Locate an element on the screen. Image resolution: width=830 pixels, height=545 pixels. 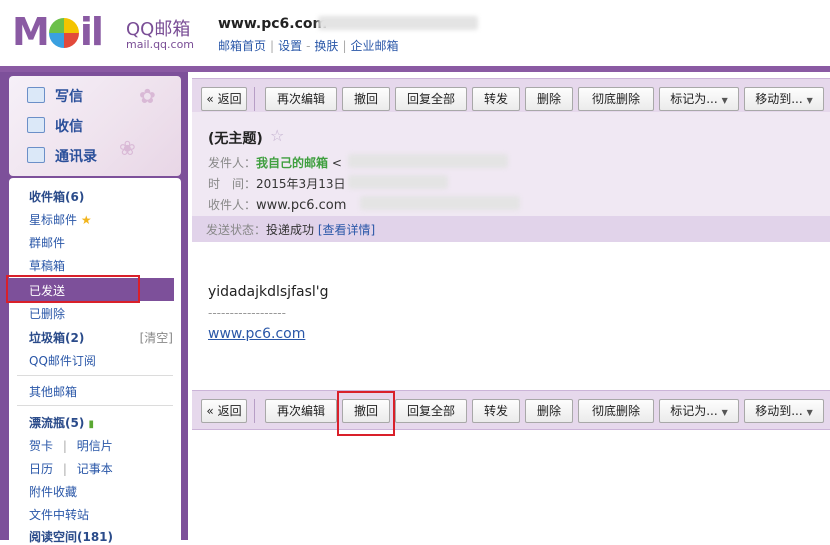
qqmail-logo: Mil is located at coordinates (58, 32).